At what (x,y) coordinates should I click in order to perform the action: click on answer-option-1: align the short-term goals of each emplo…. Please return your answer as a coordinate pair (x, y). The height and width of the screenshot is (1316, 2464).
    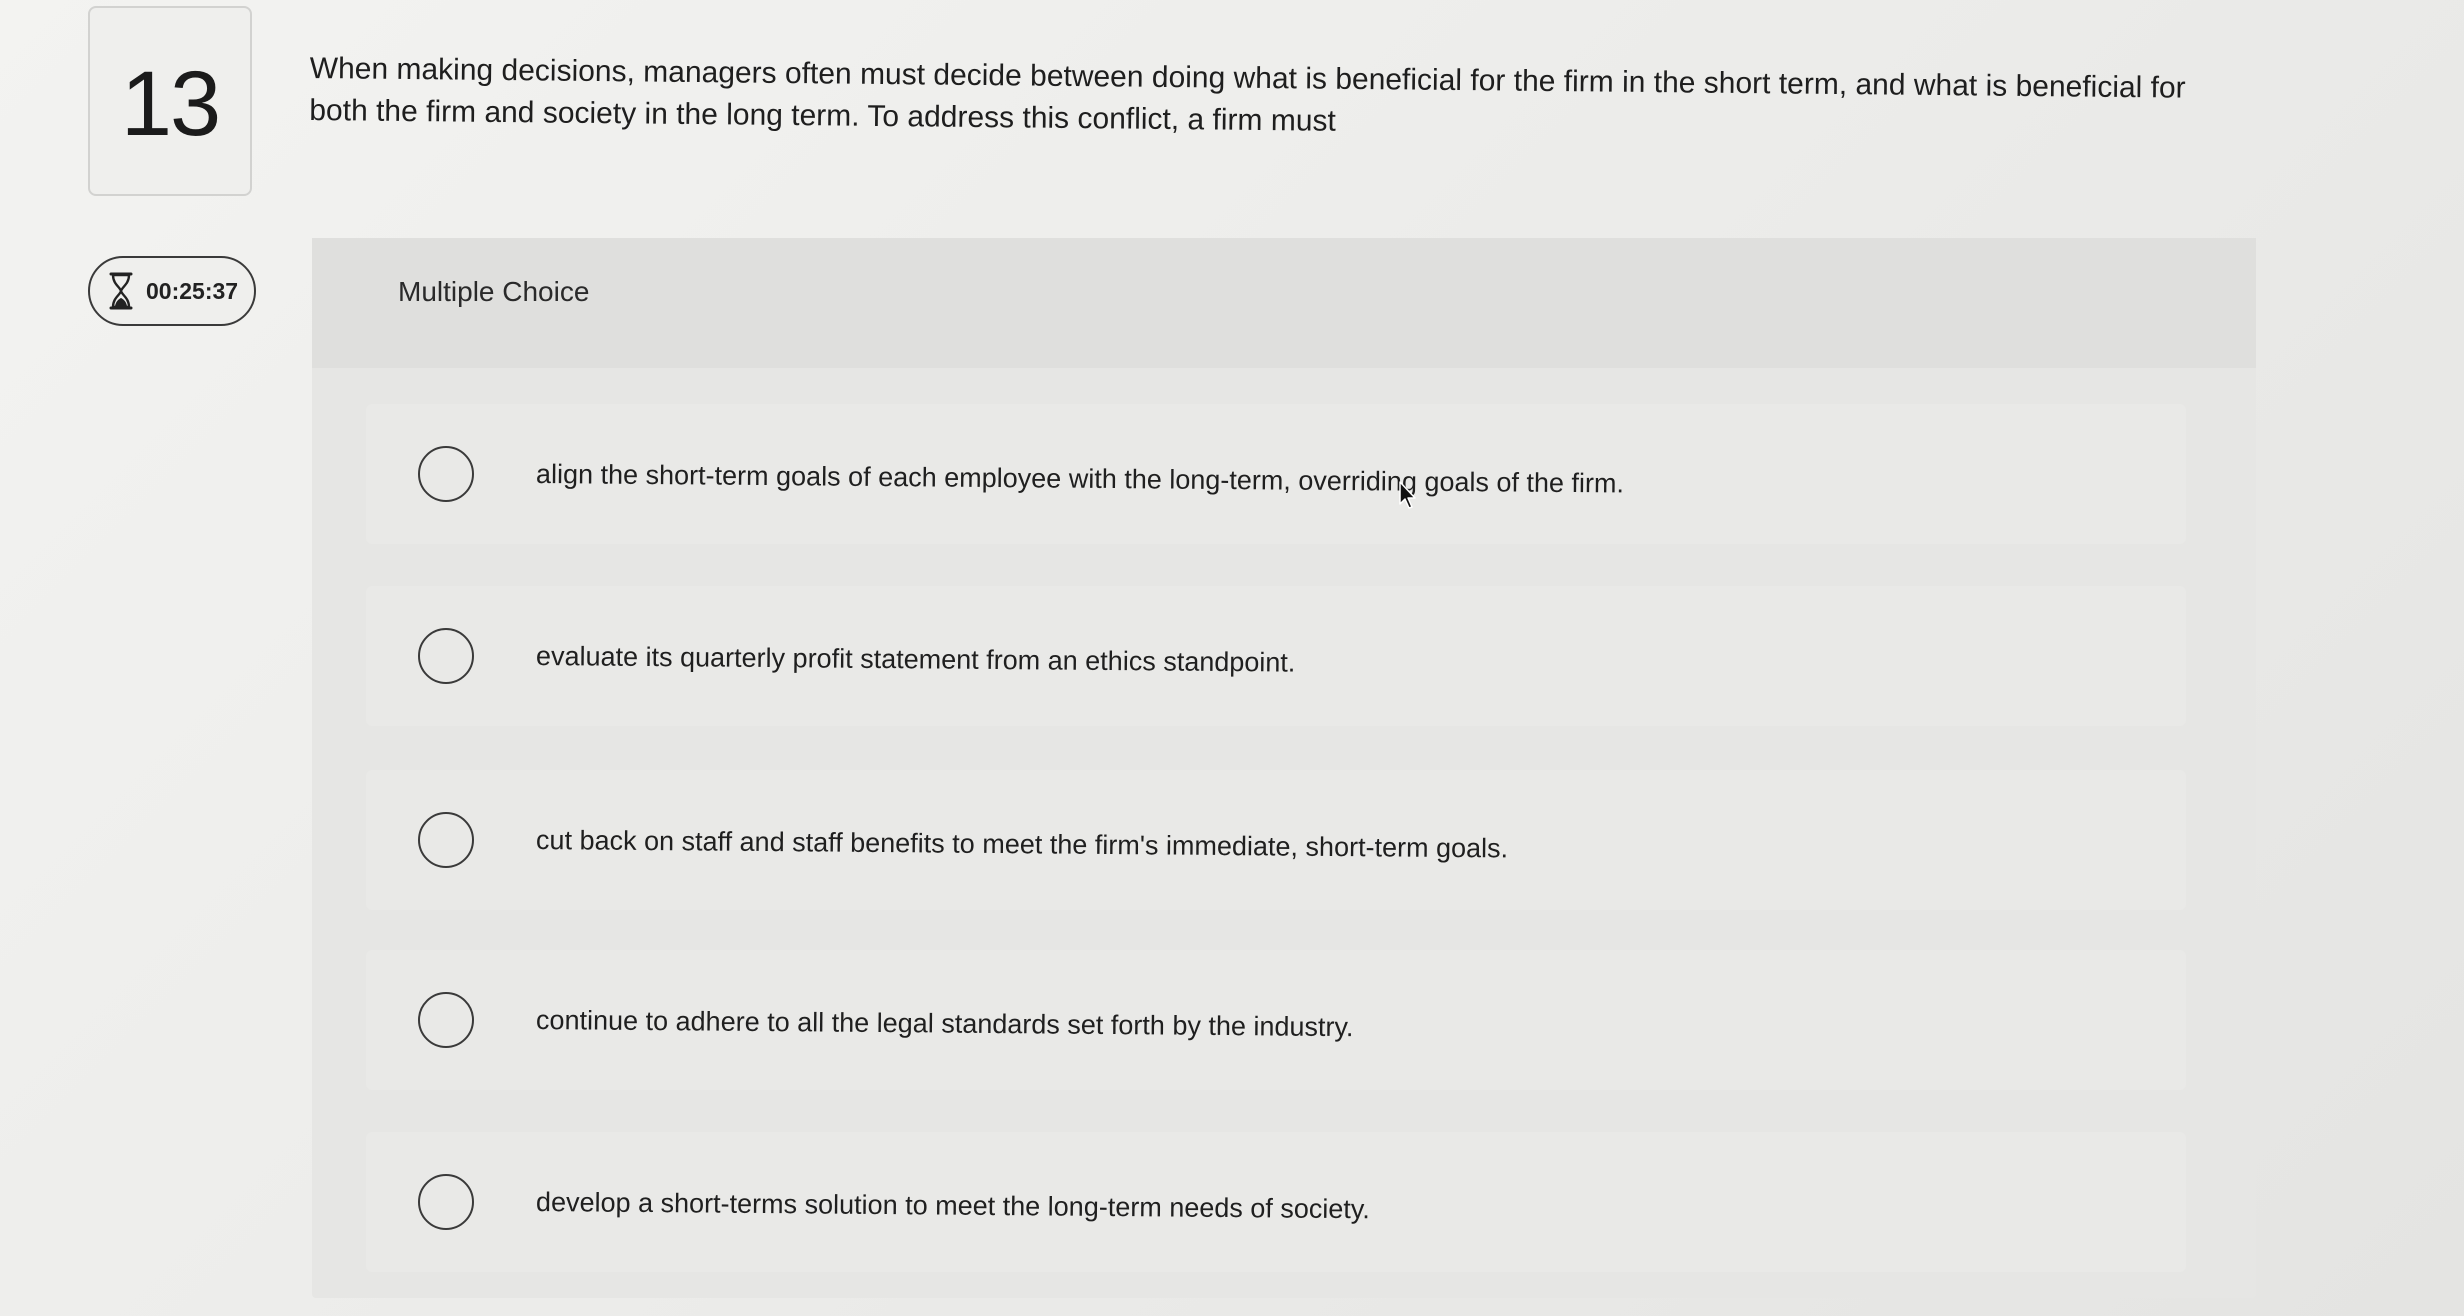
    Looking at the image, I should click on (1276, 474).